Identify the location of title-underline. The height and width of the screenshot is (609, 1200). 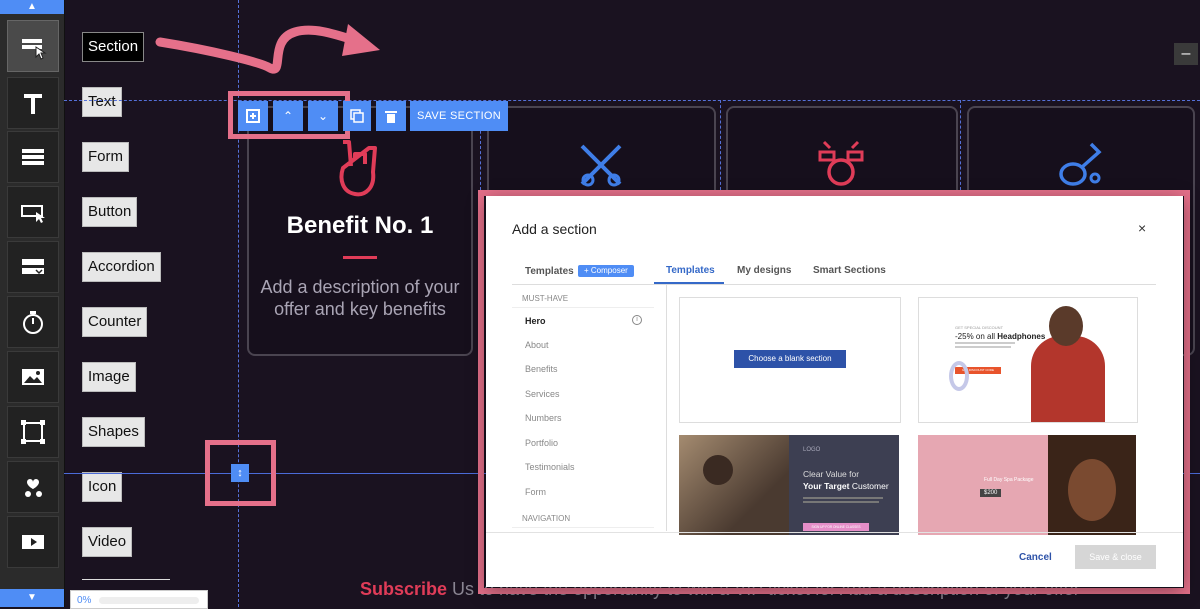
(360, 257).